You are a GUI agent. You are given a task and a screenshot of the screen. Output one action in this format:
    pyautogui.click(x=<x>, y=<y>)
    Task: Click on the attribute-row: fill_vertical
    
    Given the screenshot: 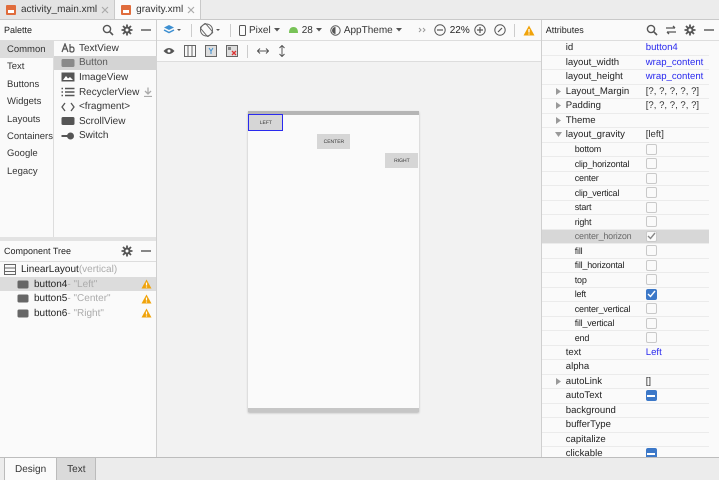 What is the action you would take?
    pyautogui.click(x=625, y=323)
    